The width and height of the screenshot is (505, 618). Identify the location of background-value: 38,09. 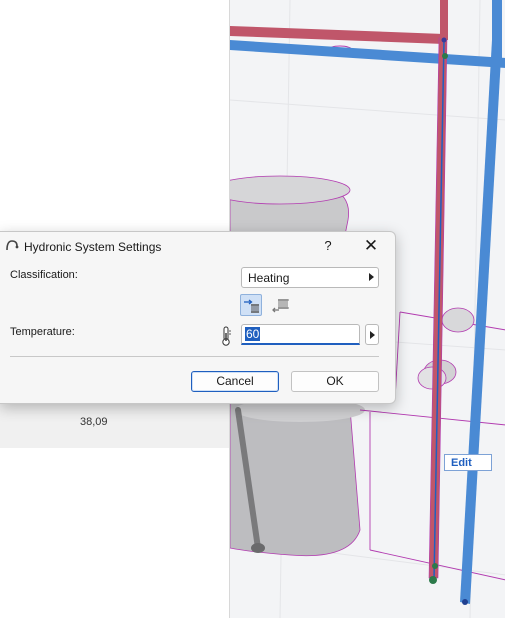
(94, 422).